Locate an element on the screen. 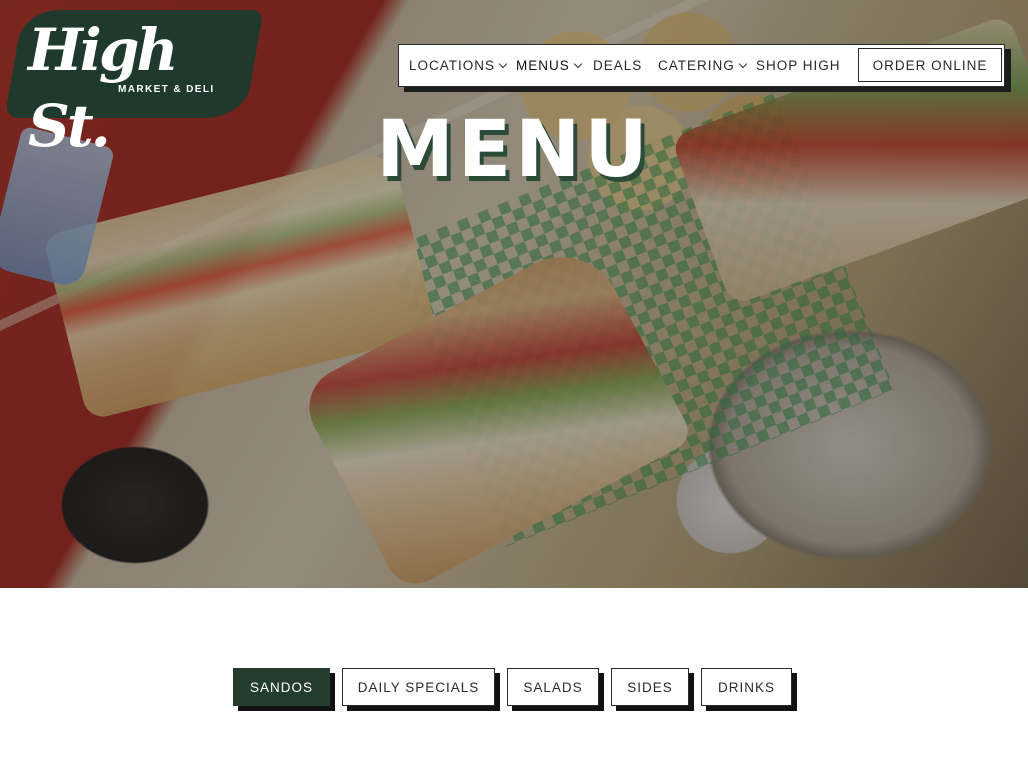 The image size is (1028, 760). nav-item-label: CATERING is located at coordinates (696, 65).